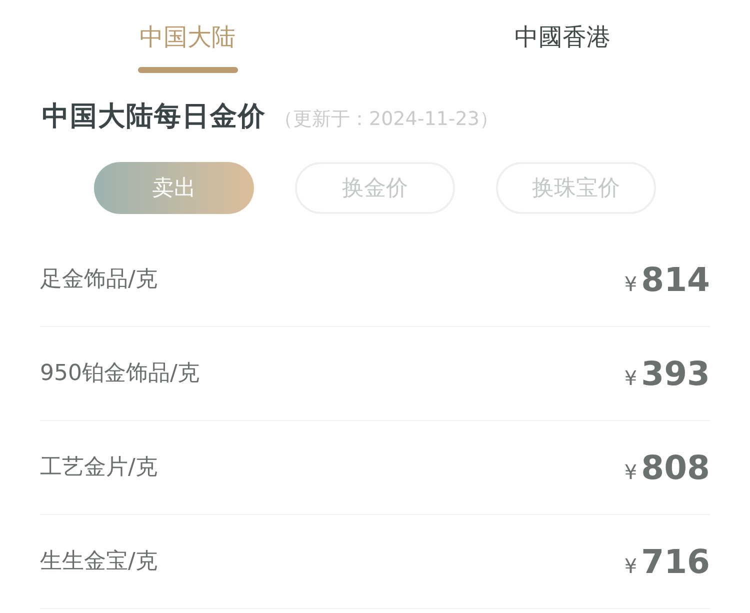  Describe the element at coordinates (99, 280) in the screenshot. I see `item-name: 足金饰品/克` at that location.